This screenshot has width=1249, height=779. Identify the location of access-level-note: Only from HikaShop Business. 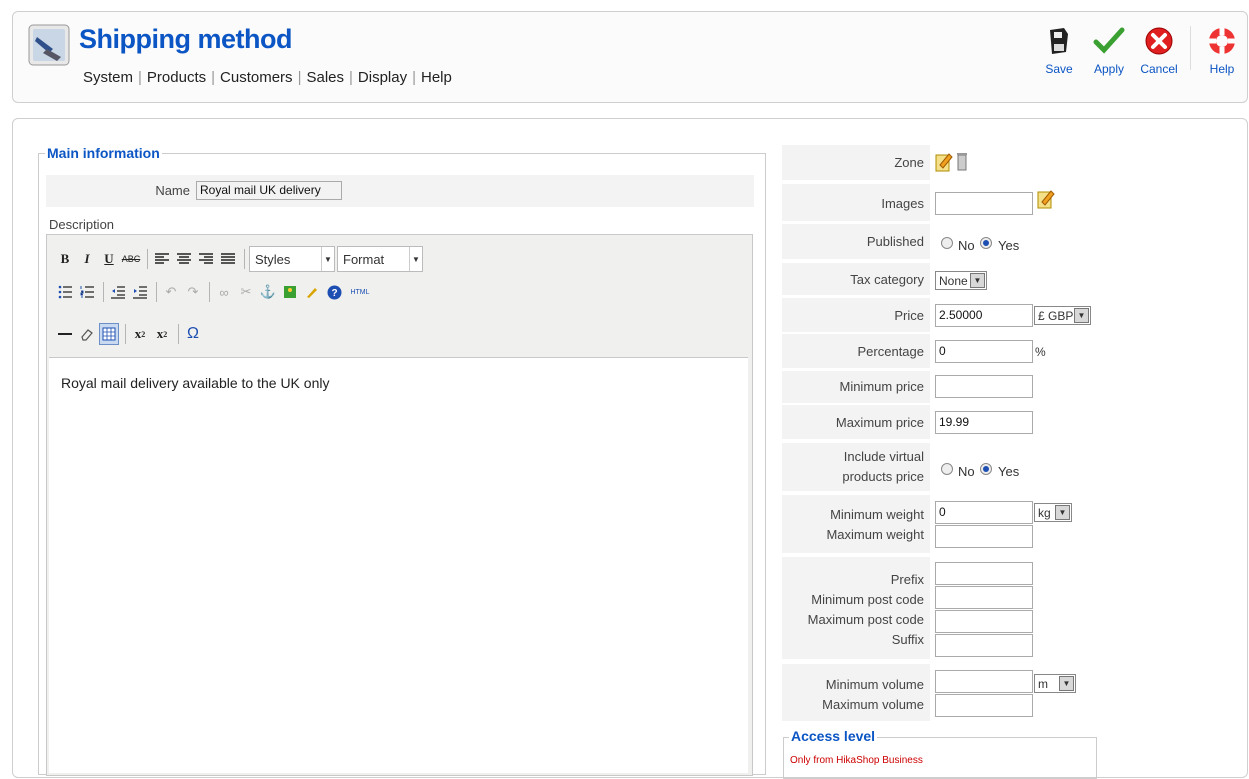
(856, 760).